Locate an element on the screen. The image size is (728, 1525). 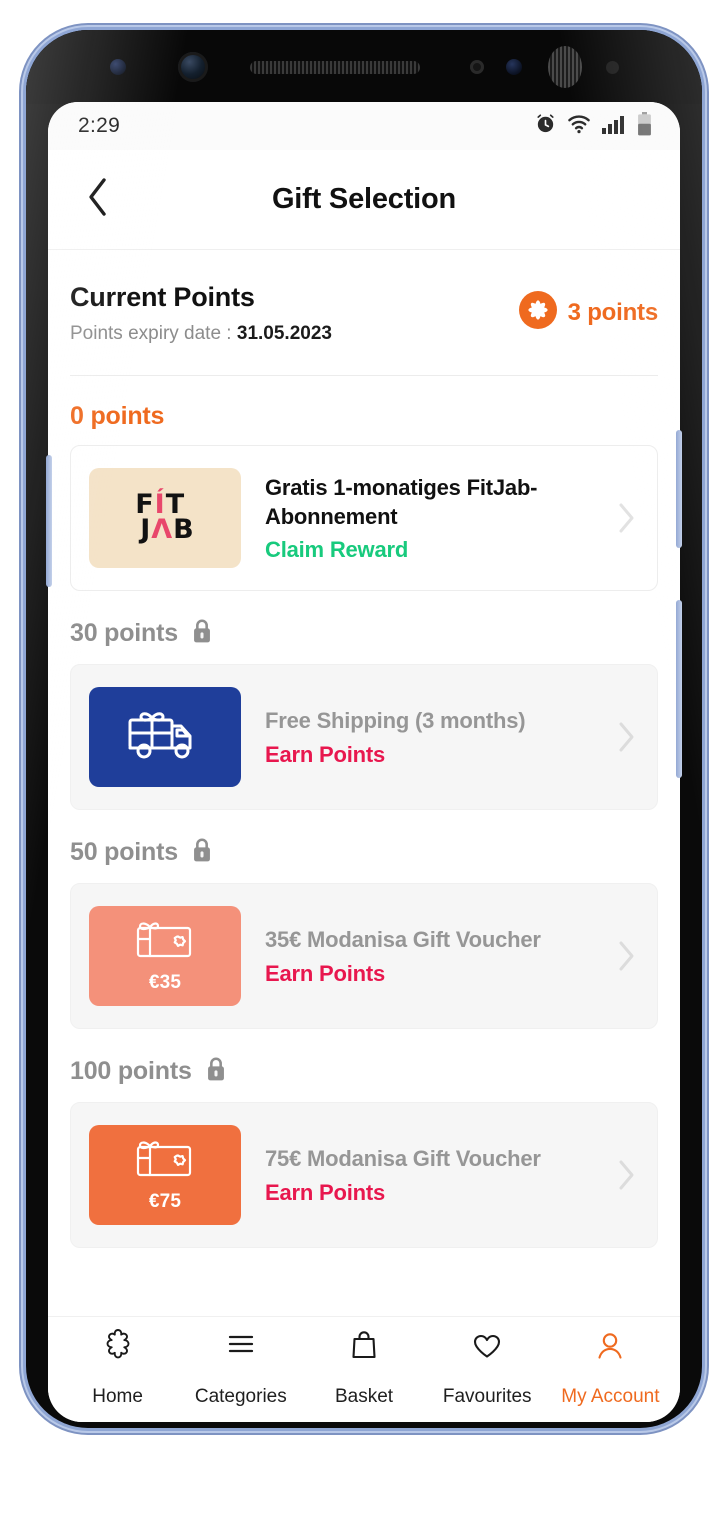
reward-text-block: 75€ Modanisa Gift Voucher Earn Points is located at coordinates (427, 1174).